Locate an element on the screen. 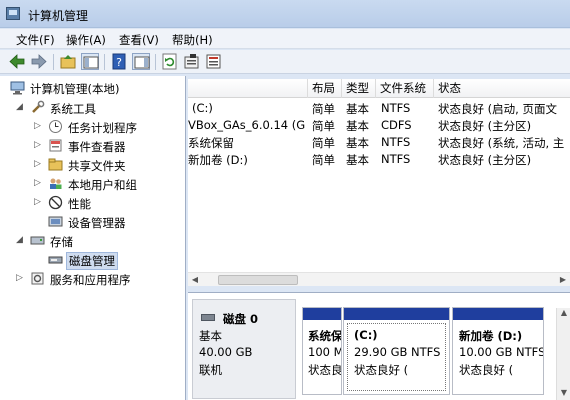  scroll-right-icon: ▶ is located at coordinates (563, 279).